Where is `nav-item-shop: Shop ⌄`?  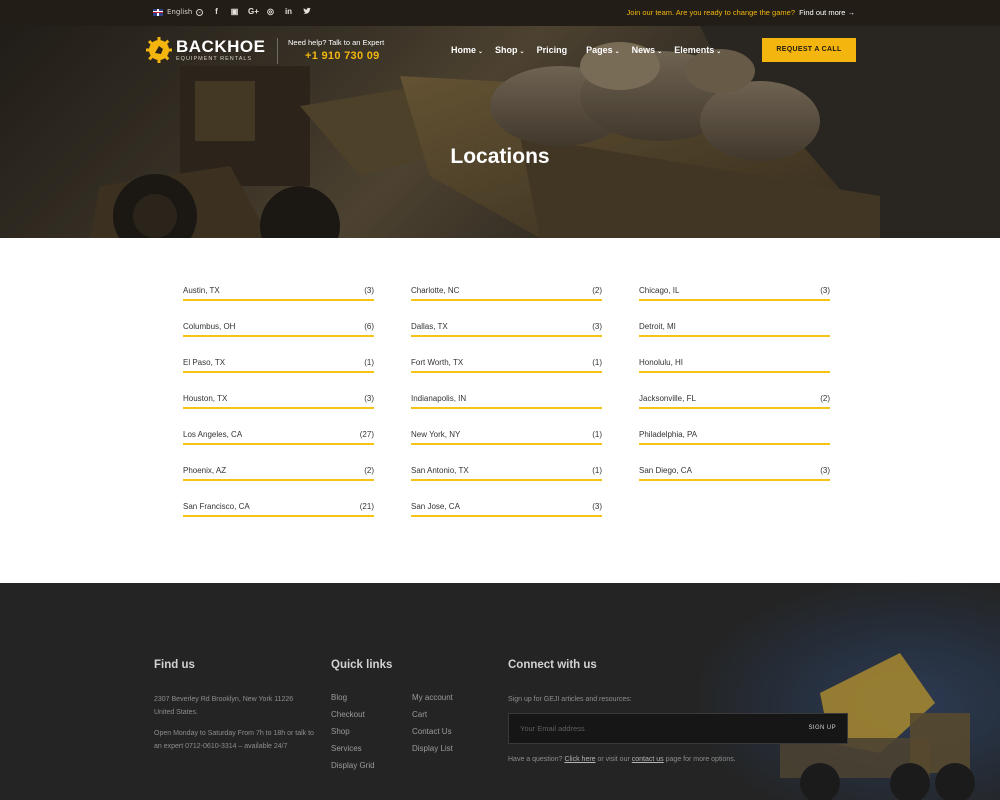 nav-item-shop: Shop ⌄ is located at coordinates (510, 50).